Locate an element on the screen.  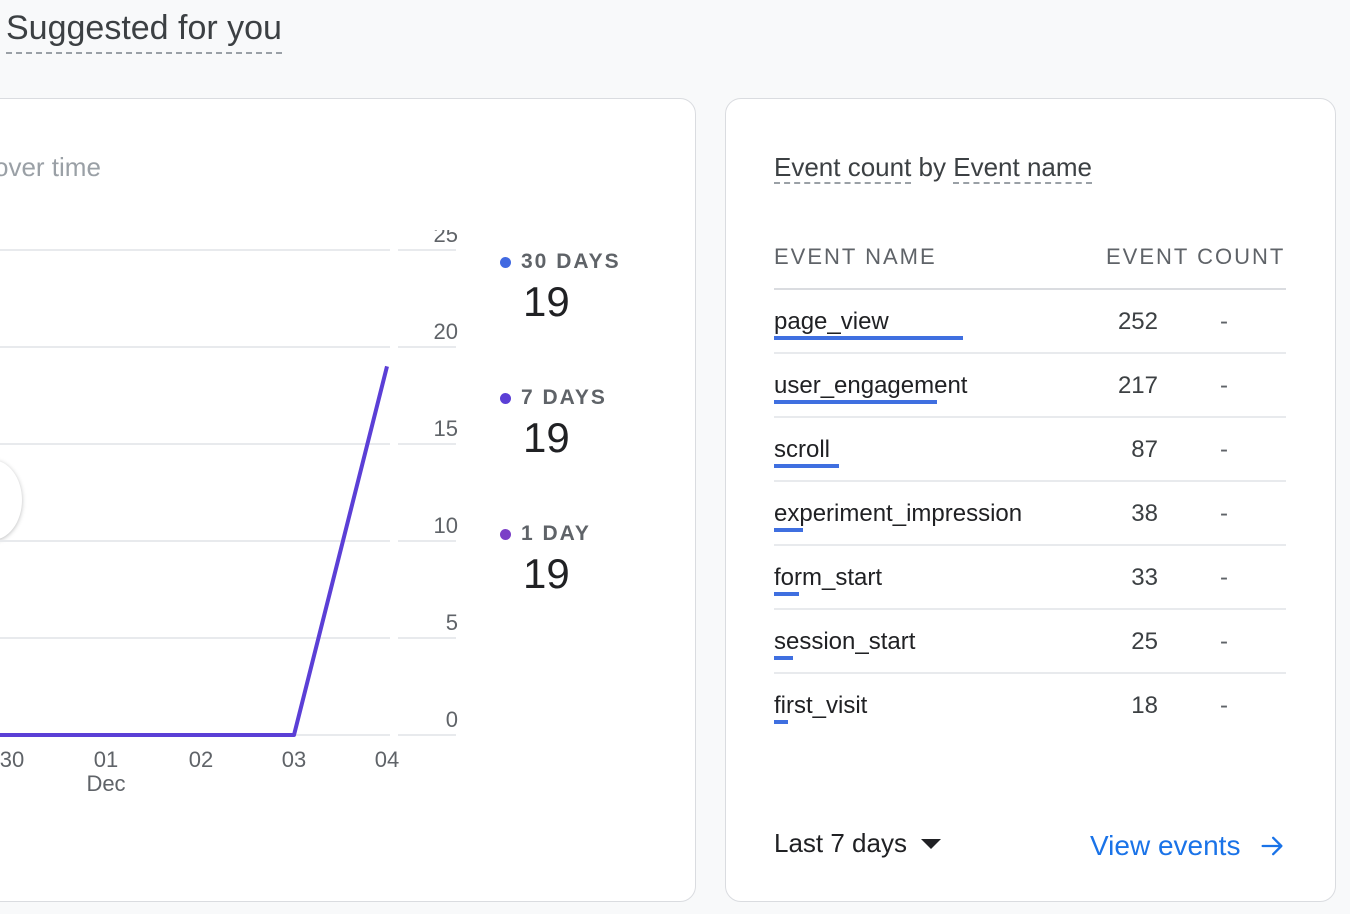
y-tick-label: 10 is located at coordinates (446, 525).